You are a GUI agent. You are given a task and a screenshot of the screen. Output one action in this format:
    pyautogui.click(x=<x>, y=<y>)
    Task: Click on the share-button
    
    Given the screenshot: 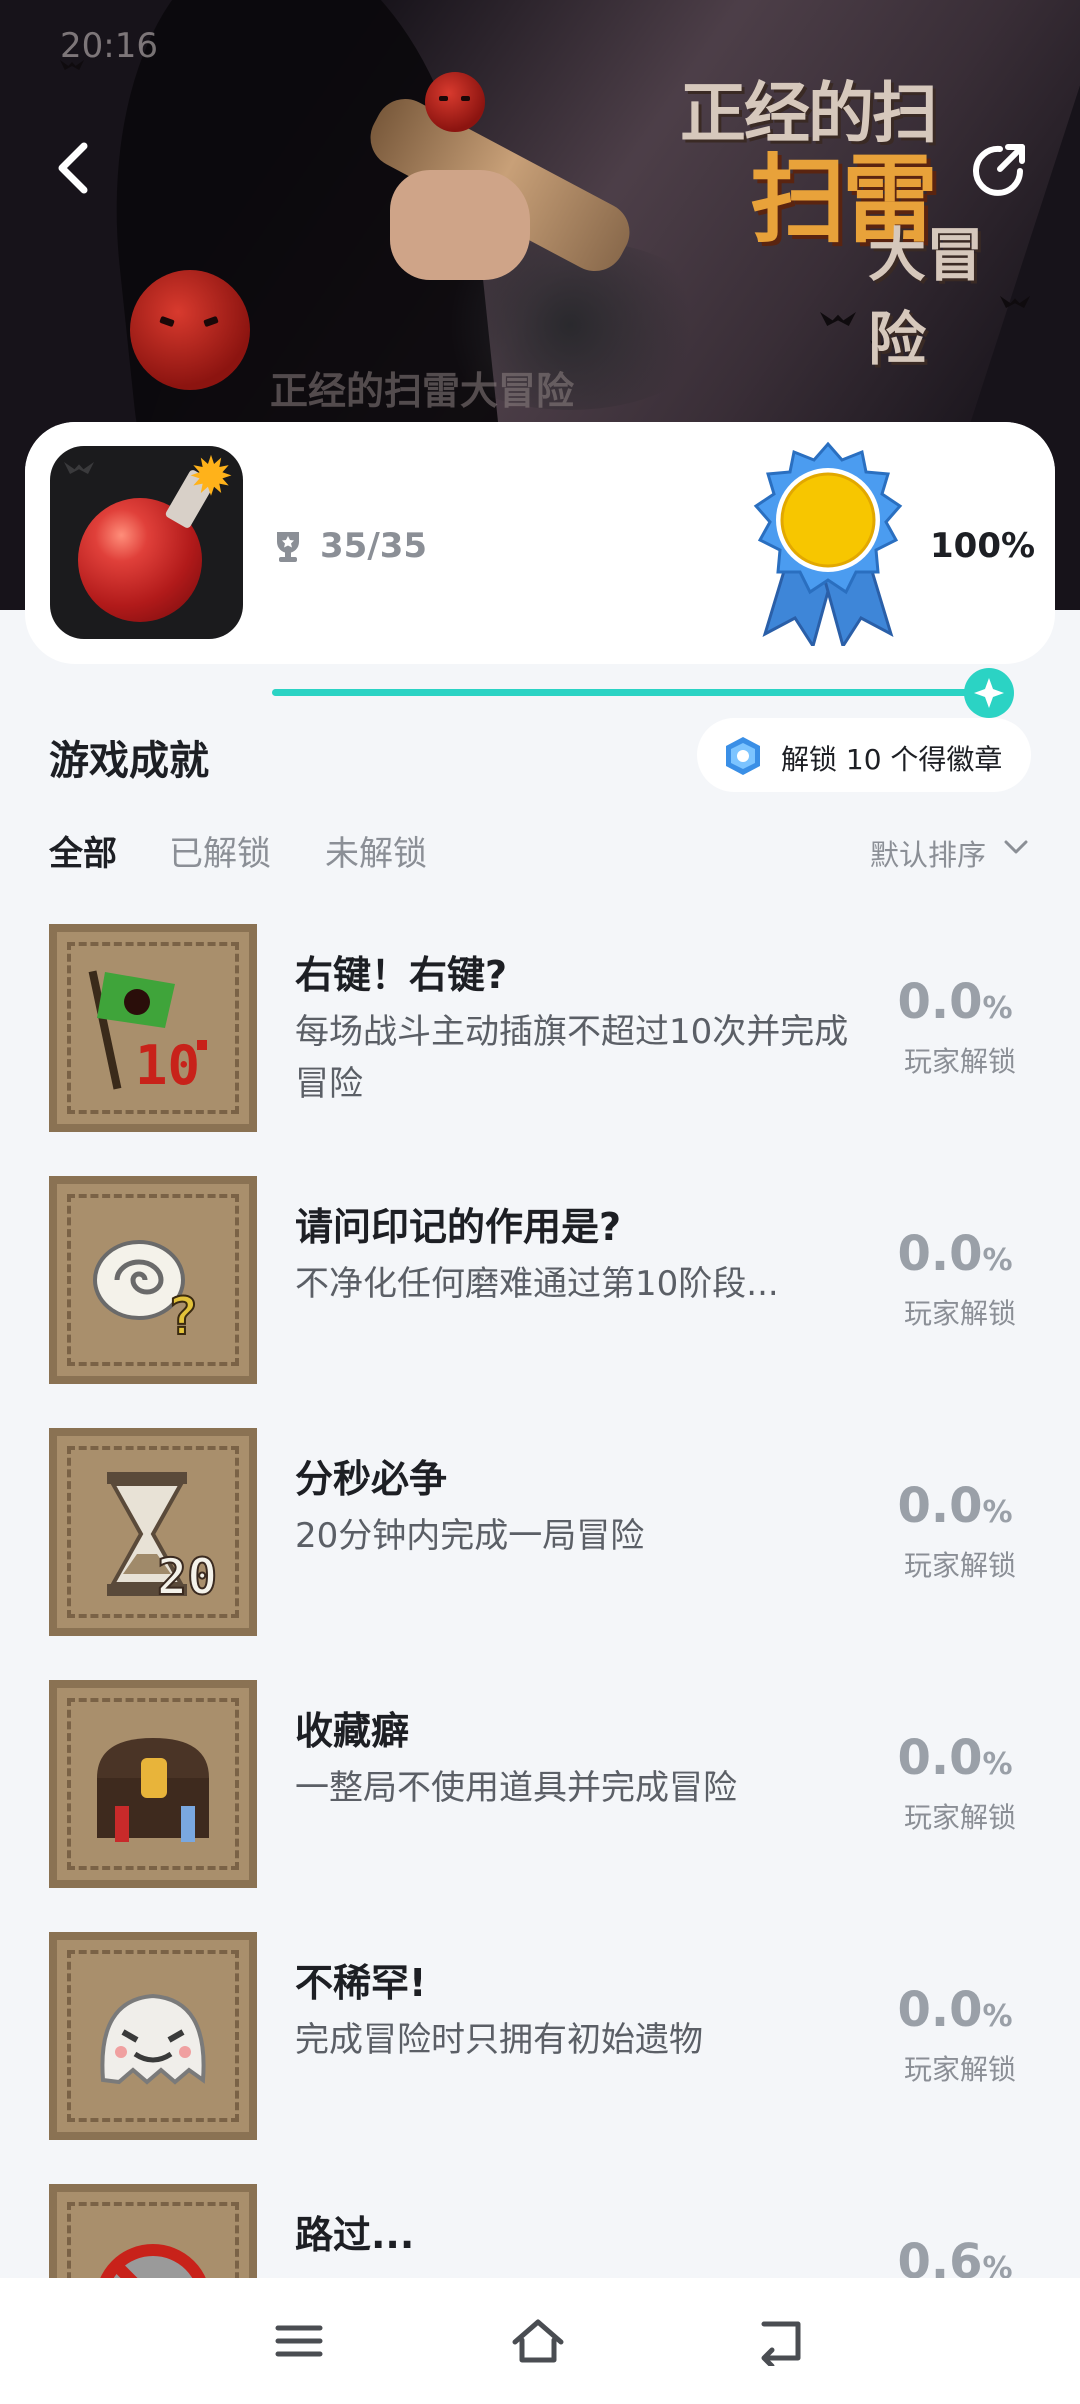 What is the action you would take?
    pyautogui.click(x=999, y=170)
    